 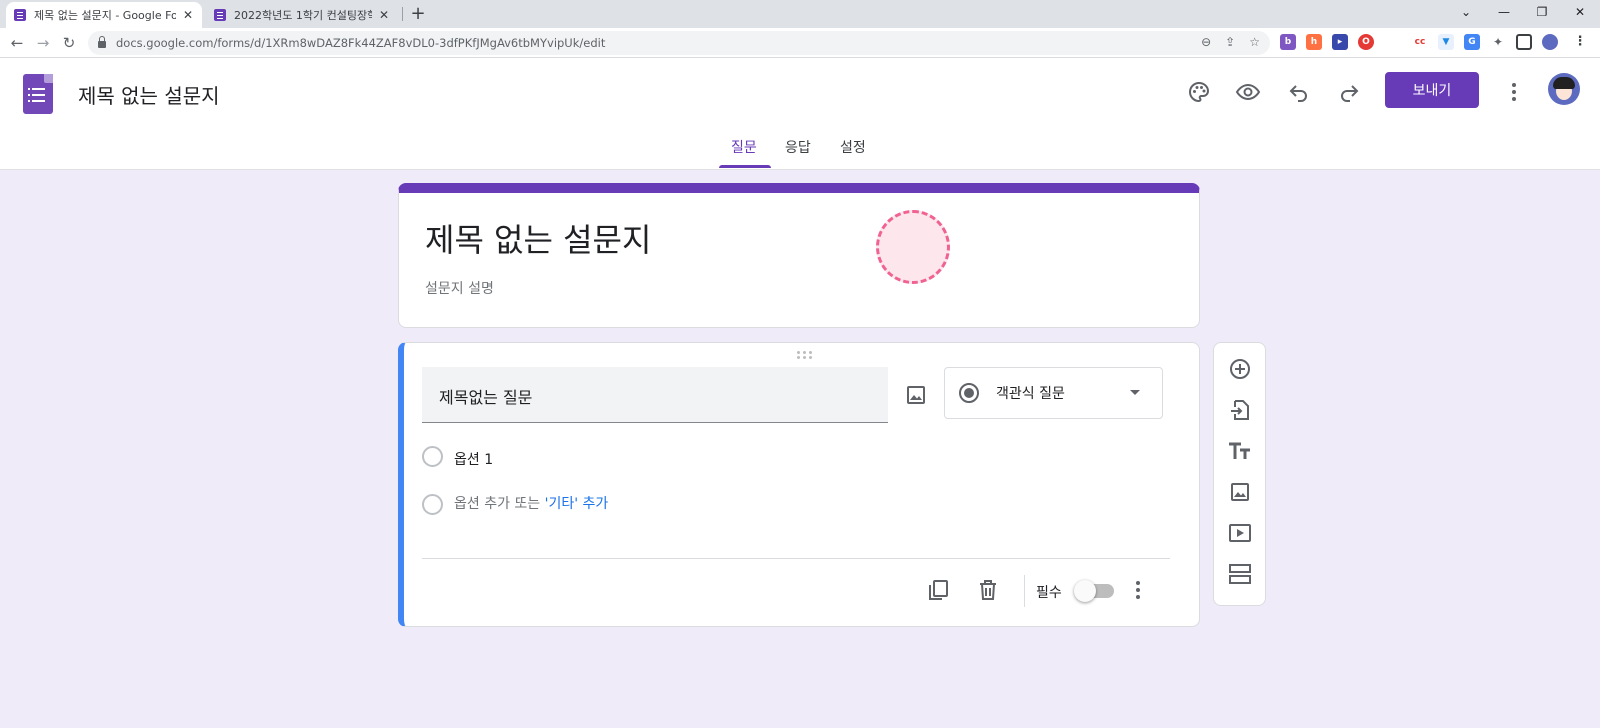 I want to click on extension-icon: ▼, so click(x=1446, y=42).